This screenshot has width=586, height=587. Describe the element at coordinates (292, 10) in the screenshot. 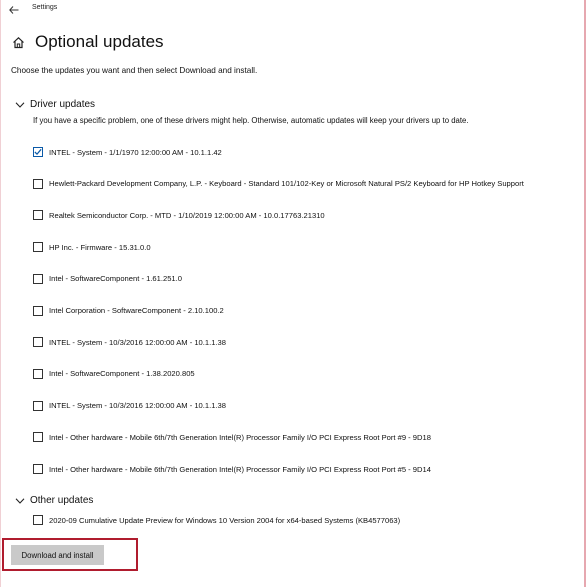

I see `title-bar: Settings` at that location.